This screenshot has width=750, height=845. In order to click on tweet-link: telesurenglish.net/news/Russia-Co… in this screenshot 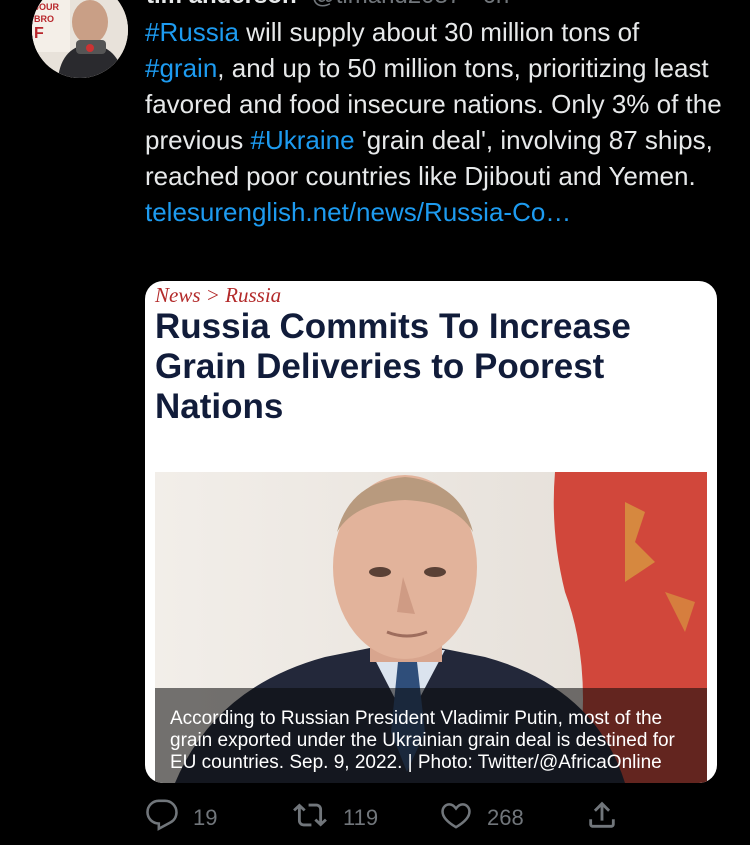, I will do `click(358, 212)`.